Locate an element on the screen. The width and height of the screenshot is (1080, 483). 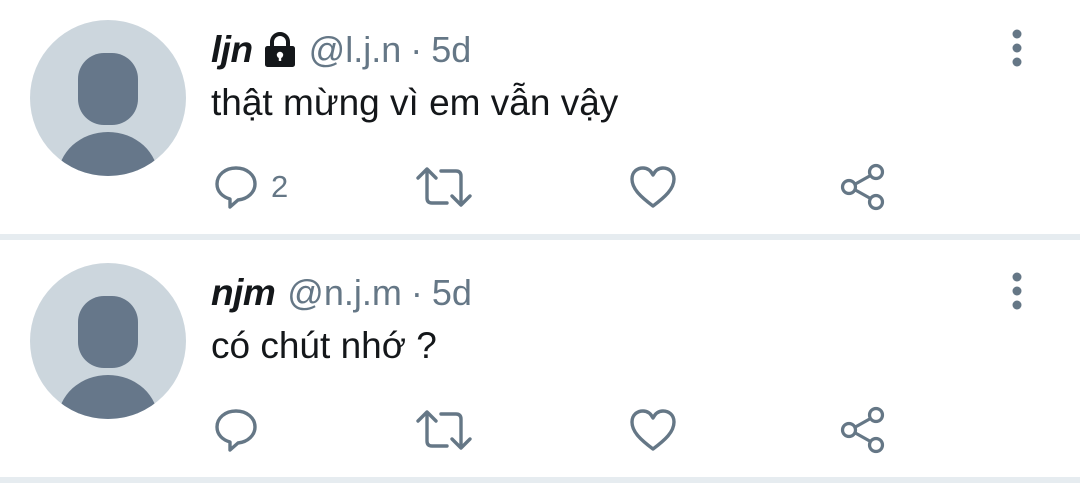
reply-button: 2 is located at coordinates (250, 187).